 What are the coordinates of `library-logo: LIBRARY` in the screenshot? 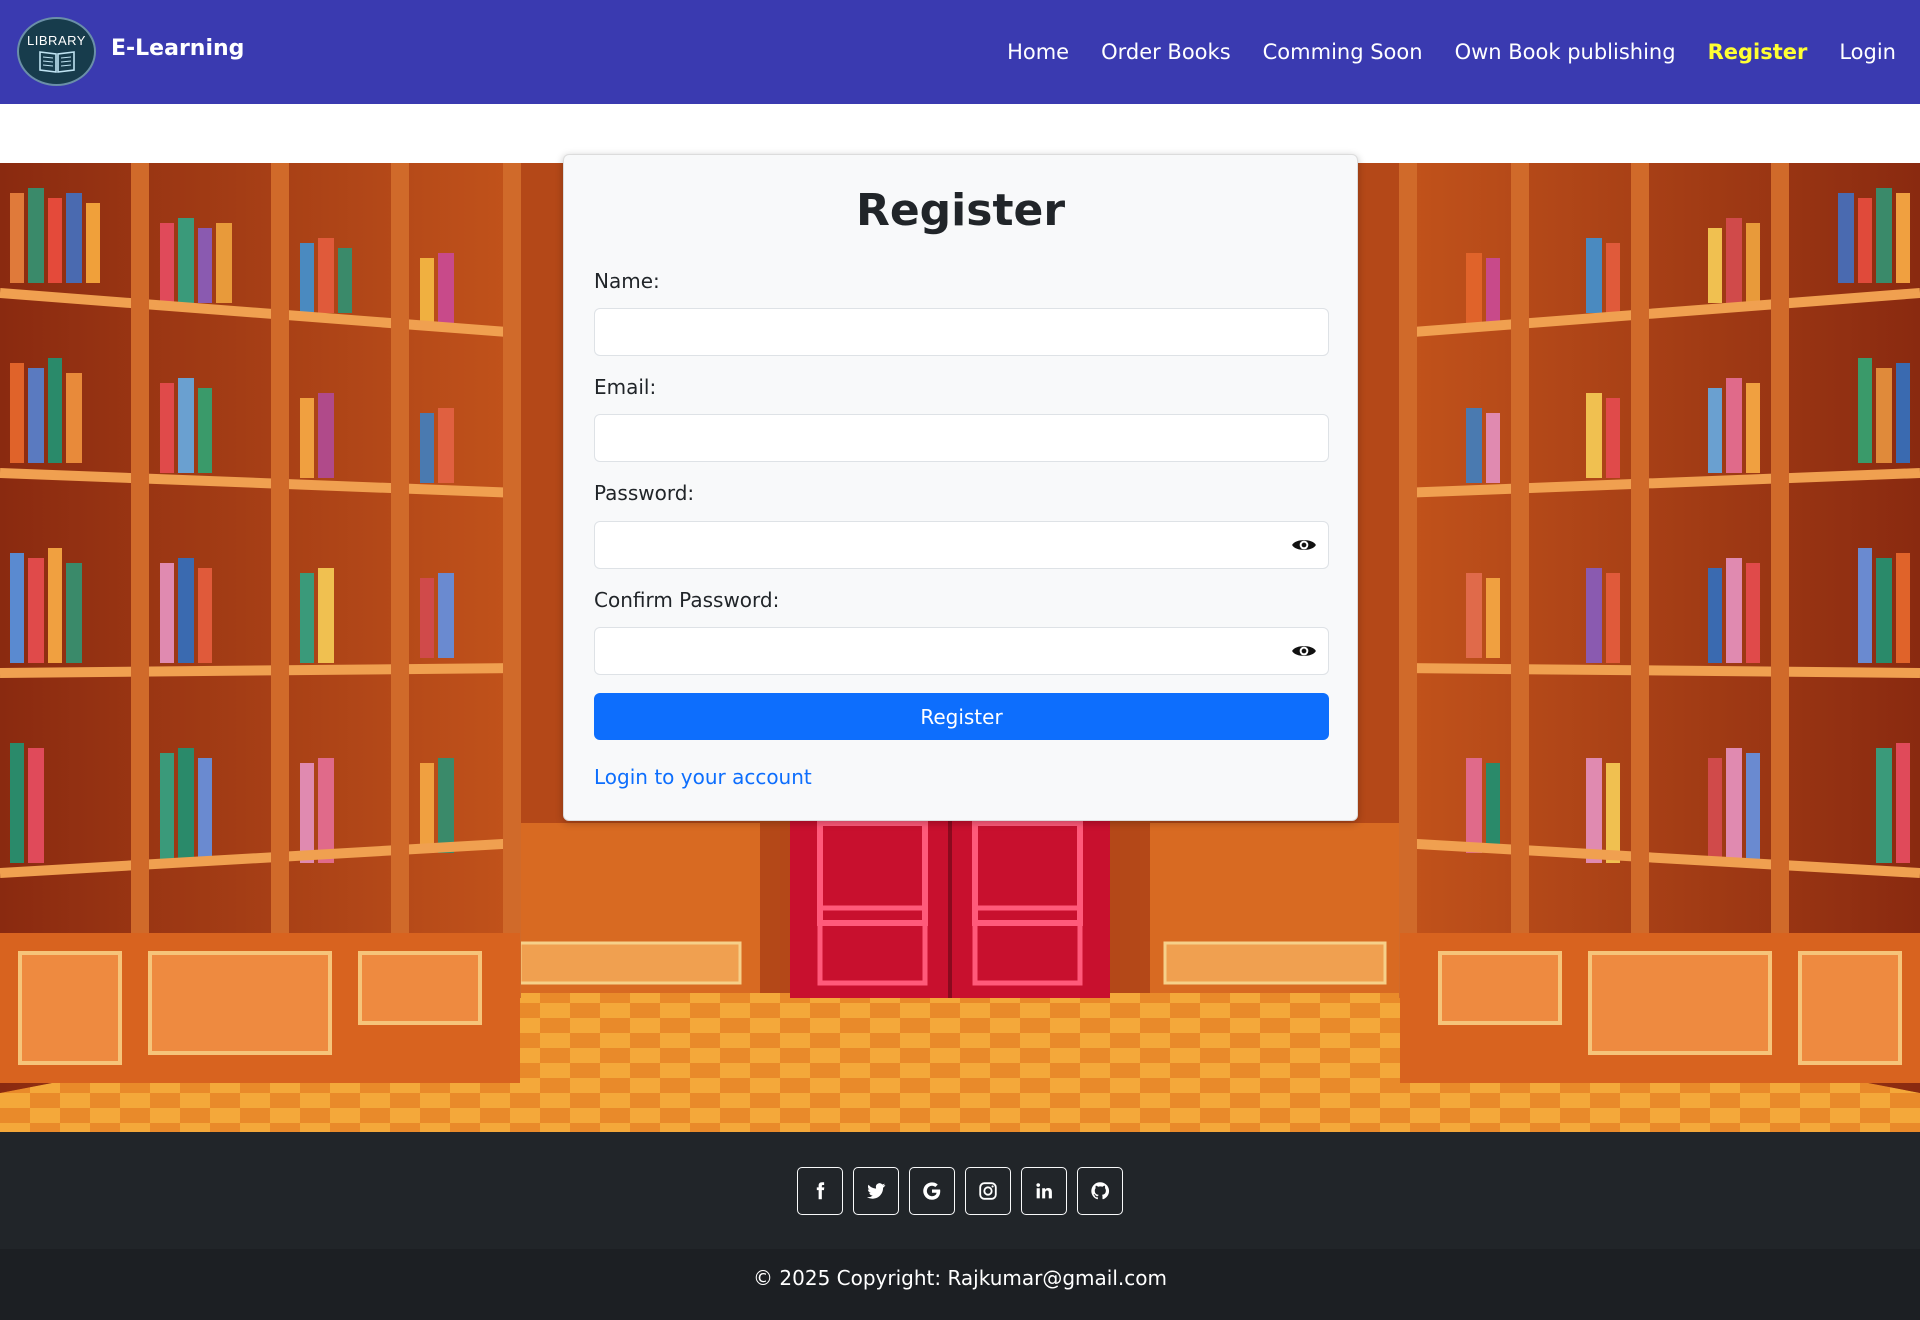 It's located at (56, 51).